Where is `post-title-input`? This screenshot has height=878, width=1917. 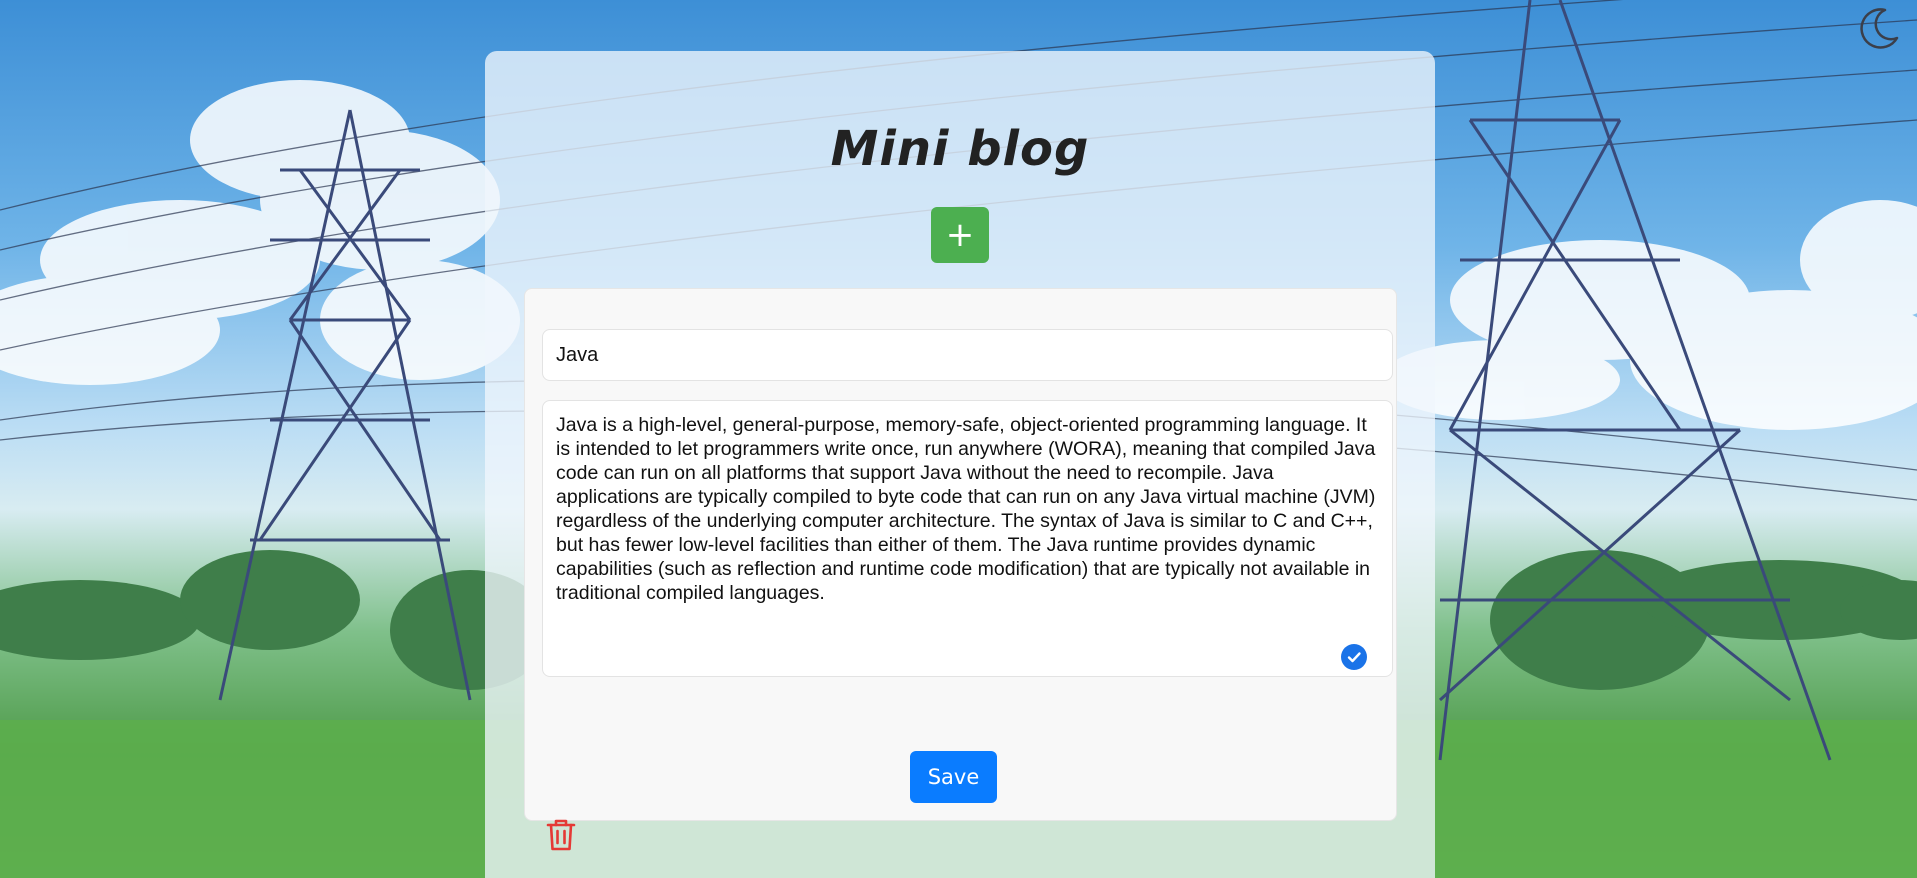
post-title-input is located at coordinates (967, 355).